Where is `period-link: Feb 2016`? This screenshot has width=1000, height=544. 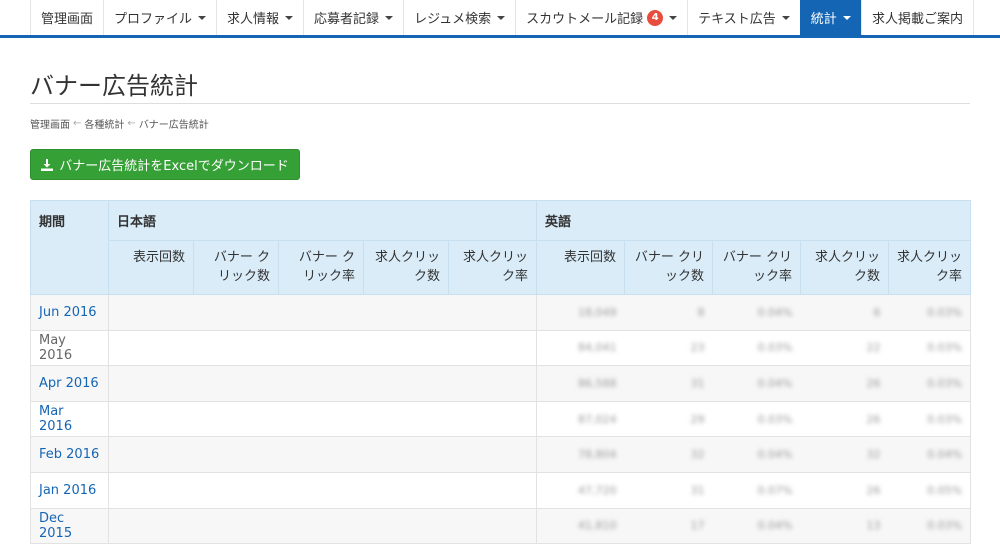 period-link: Feb 2016 is located at coordinates (69, 454).